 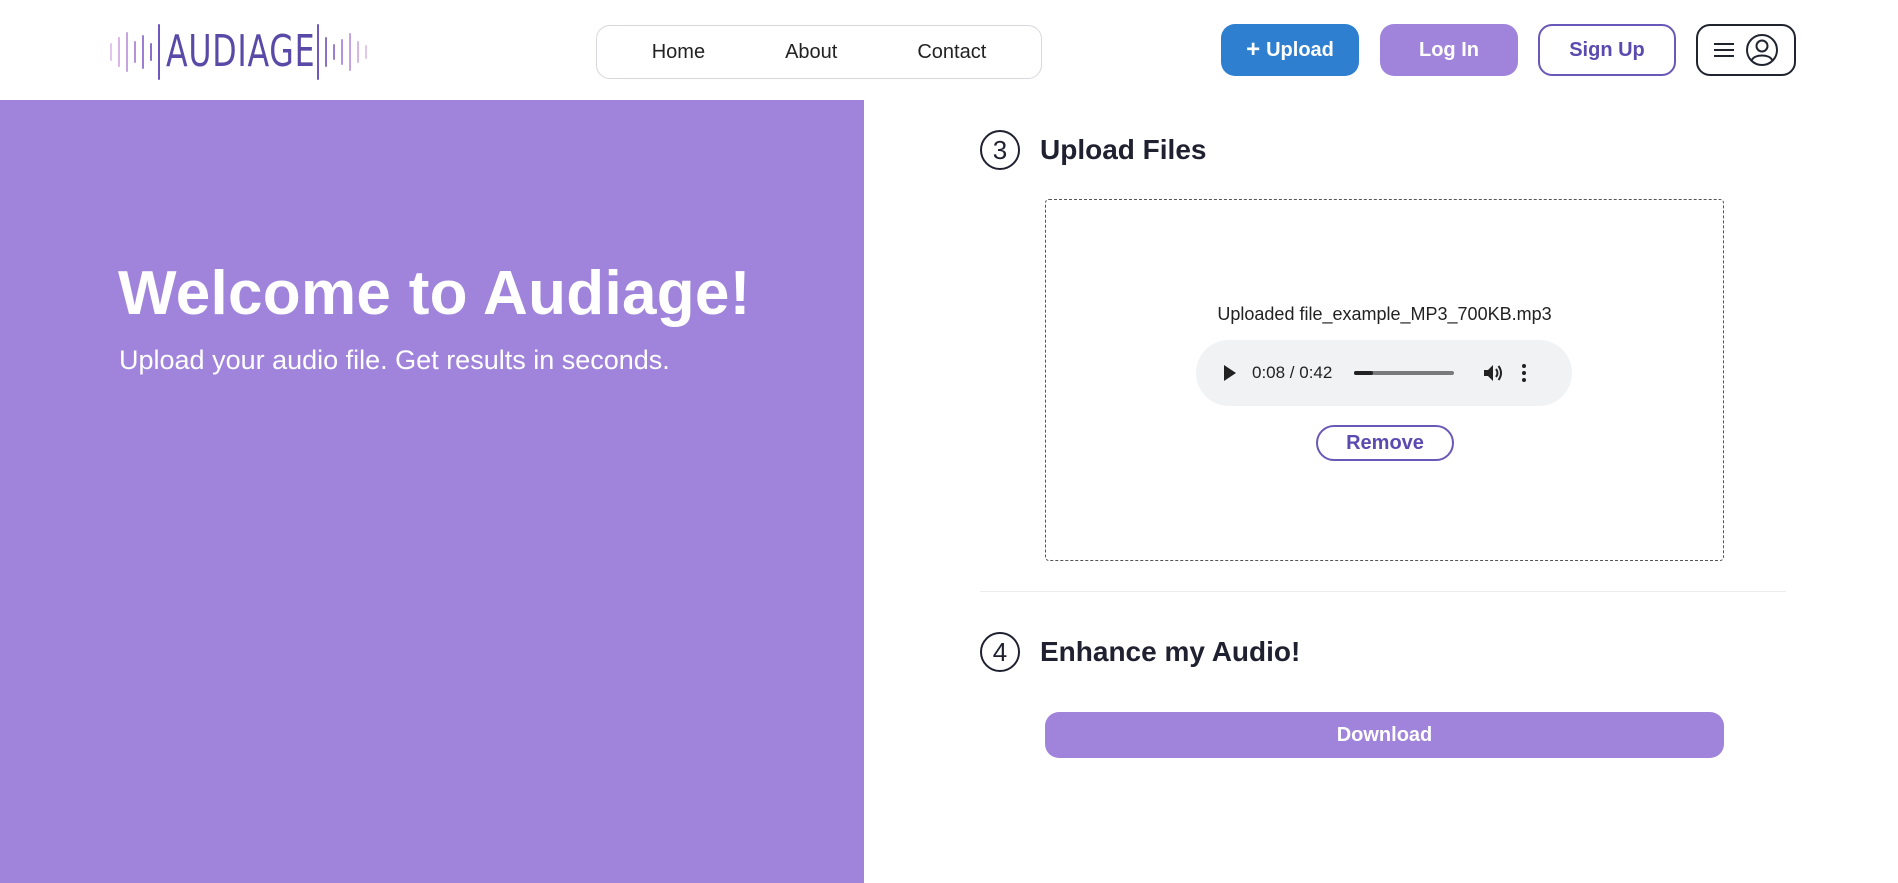 I want to click on waveform-right-icon, so click(x=342, y=52).